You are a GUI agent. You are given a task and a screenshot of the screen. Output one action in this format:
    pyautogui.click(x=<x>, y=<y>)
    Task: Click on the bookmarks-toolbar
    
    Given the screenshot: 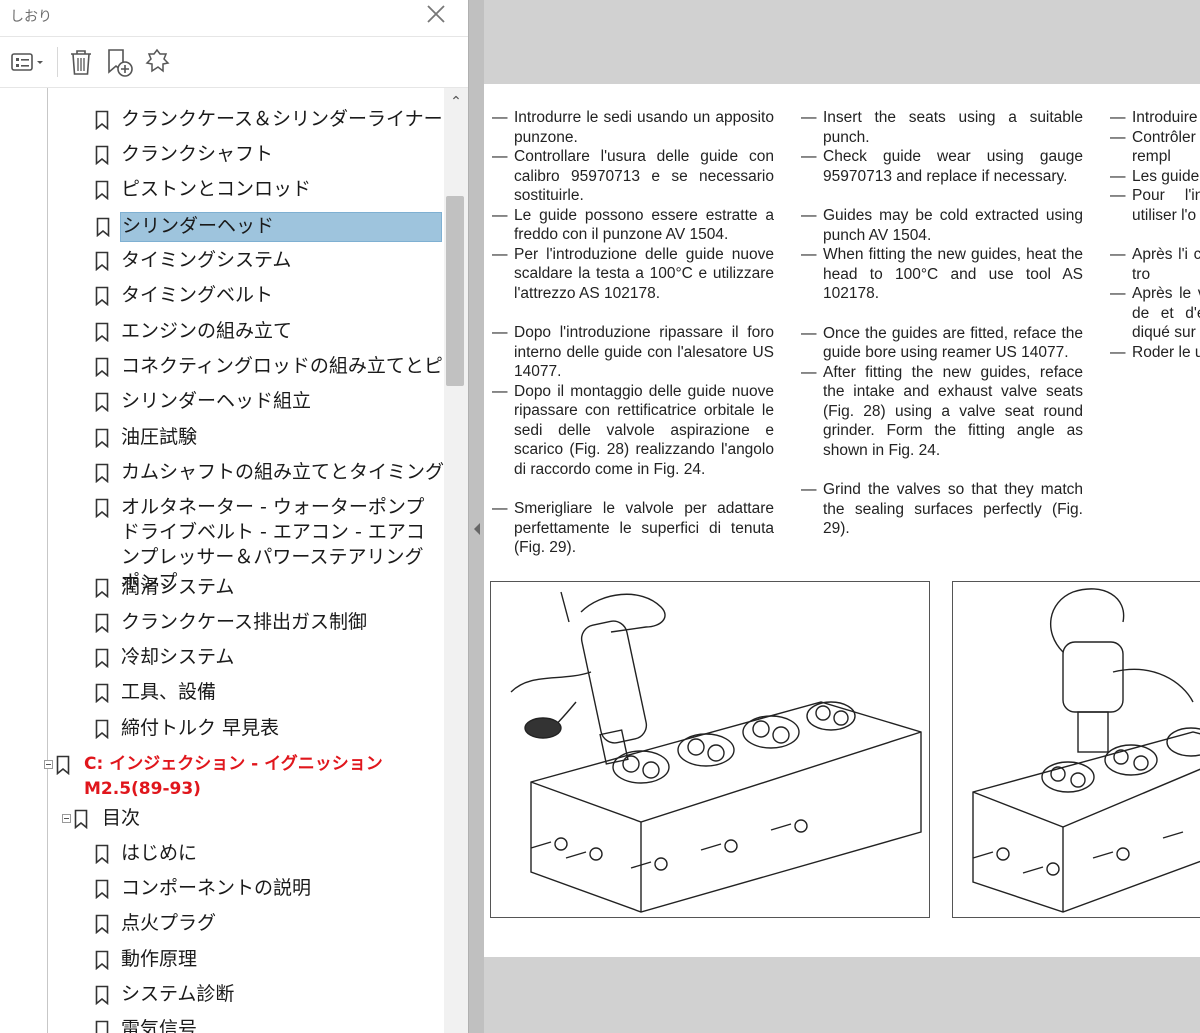 What is the action you would take?
    pyautogui.click(x=234, y=62)
    